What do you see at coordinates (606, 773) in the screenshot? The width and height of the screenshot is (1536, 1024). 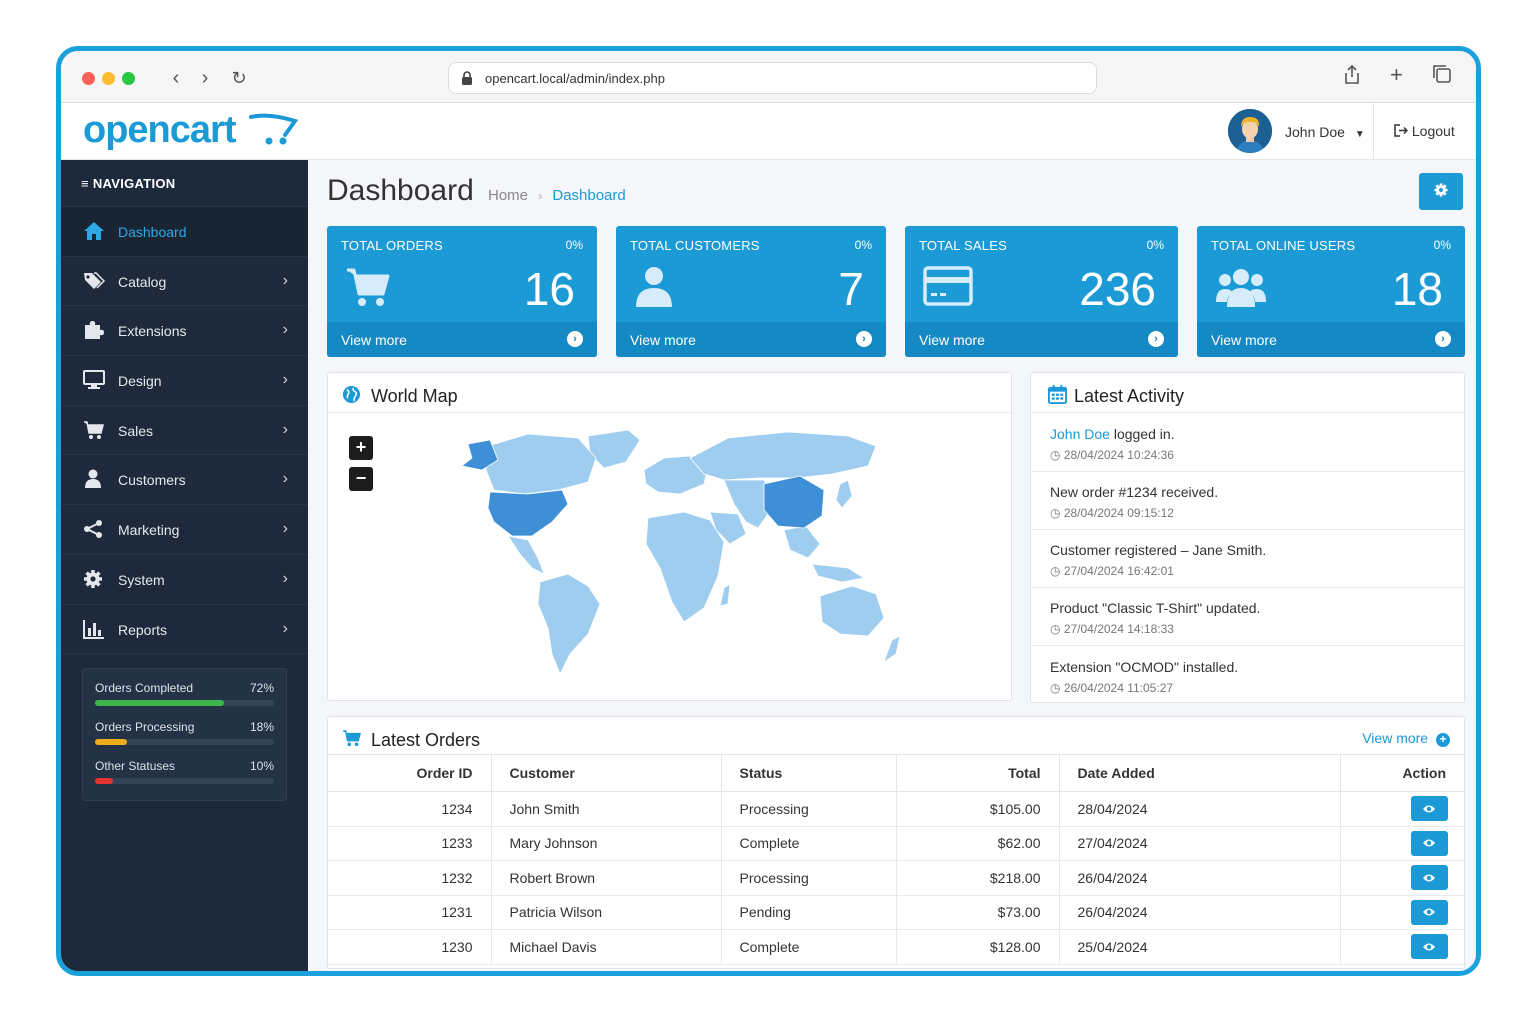 I see `column-customer: Customer` at bounding box center [606, 773].